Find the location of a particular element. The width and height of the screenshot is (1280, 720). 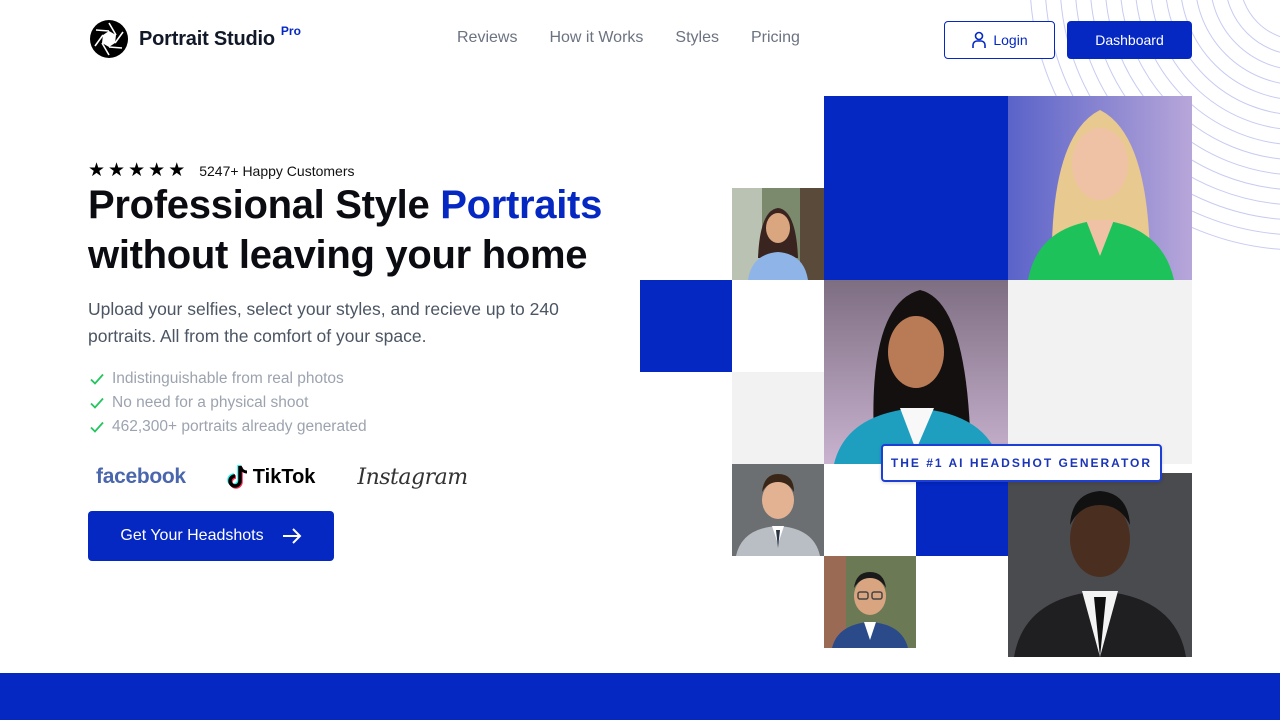

brand-logo: Portrait Studio Pro is located at coordinates (195, 39).